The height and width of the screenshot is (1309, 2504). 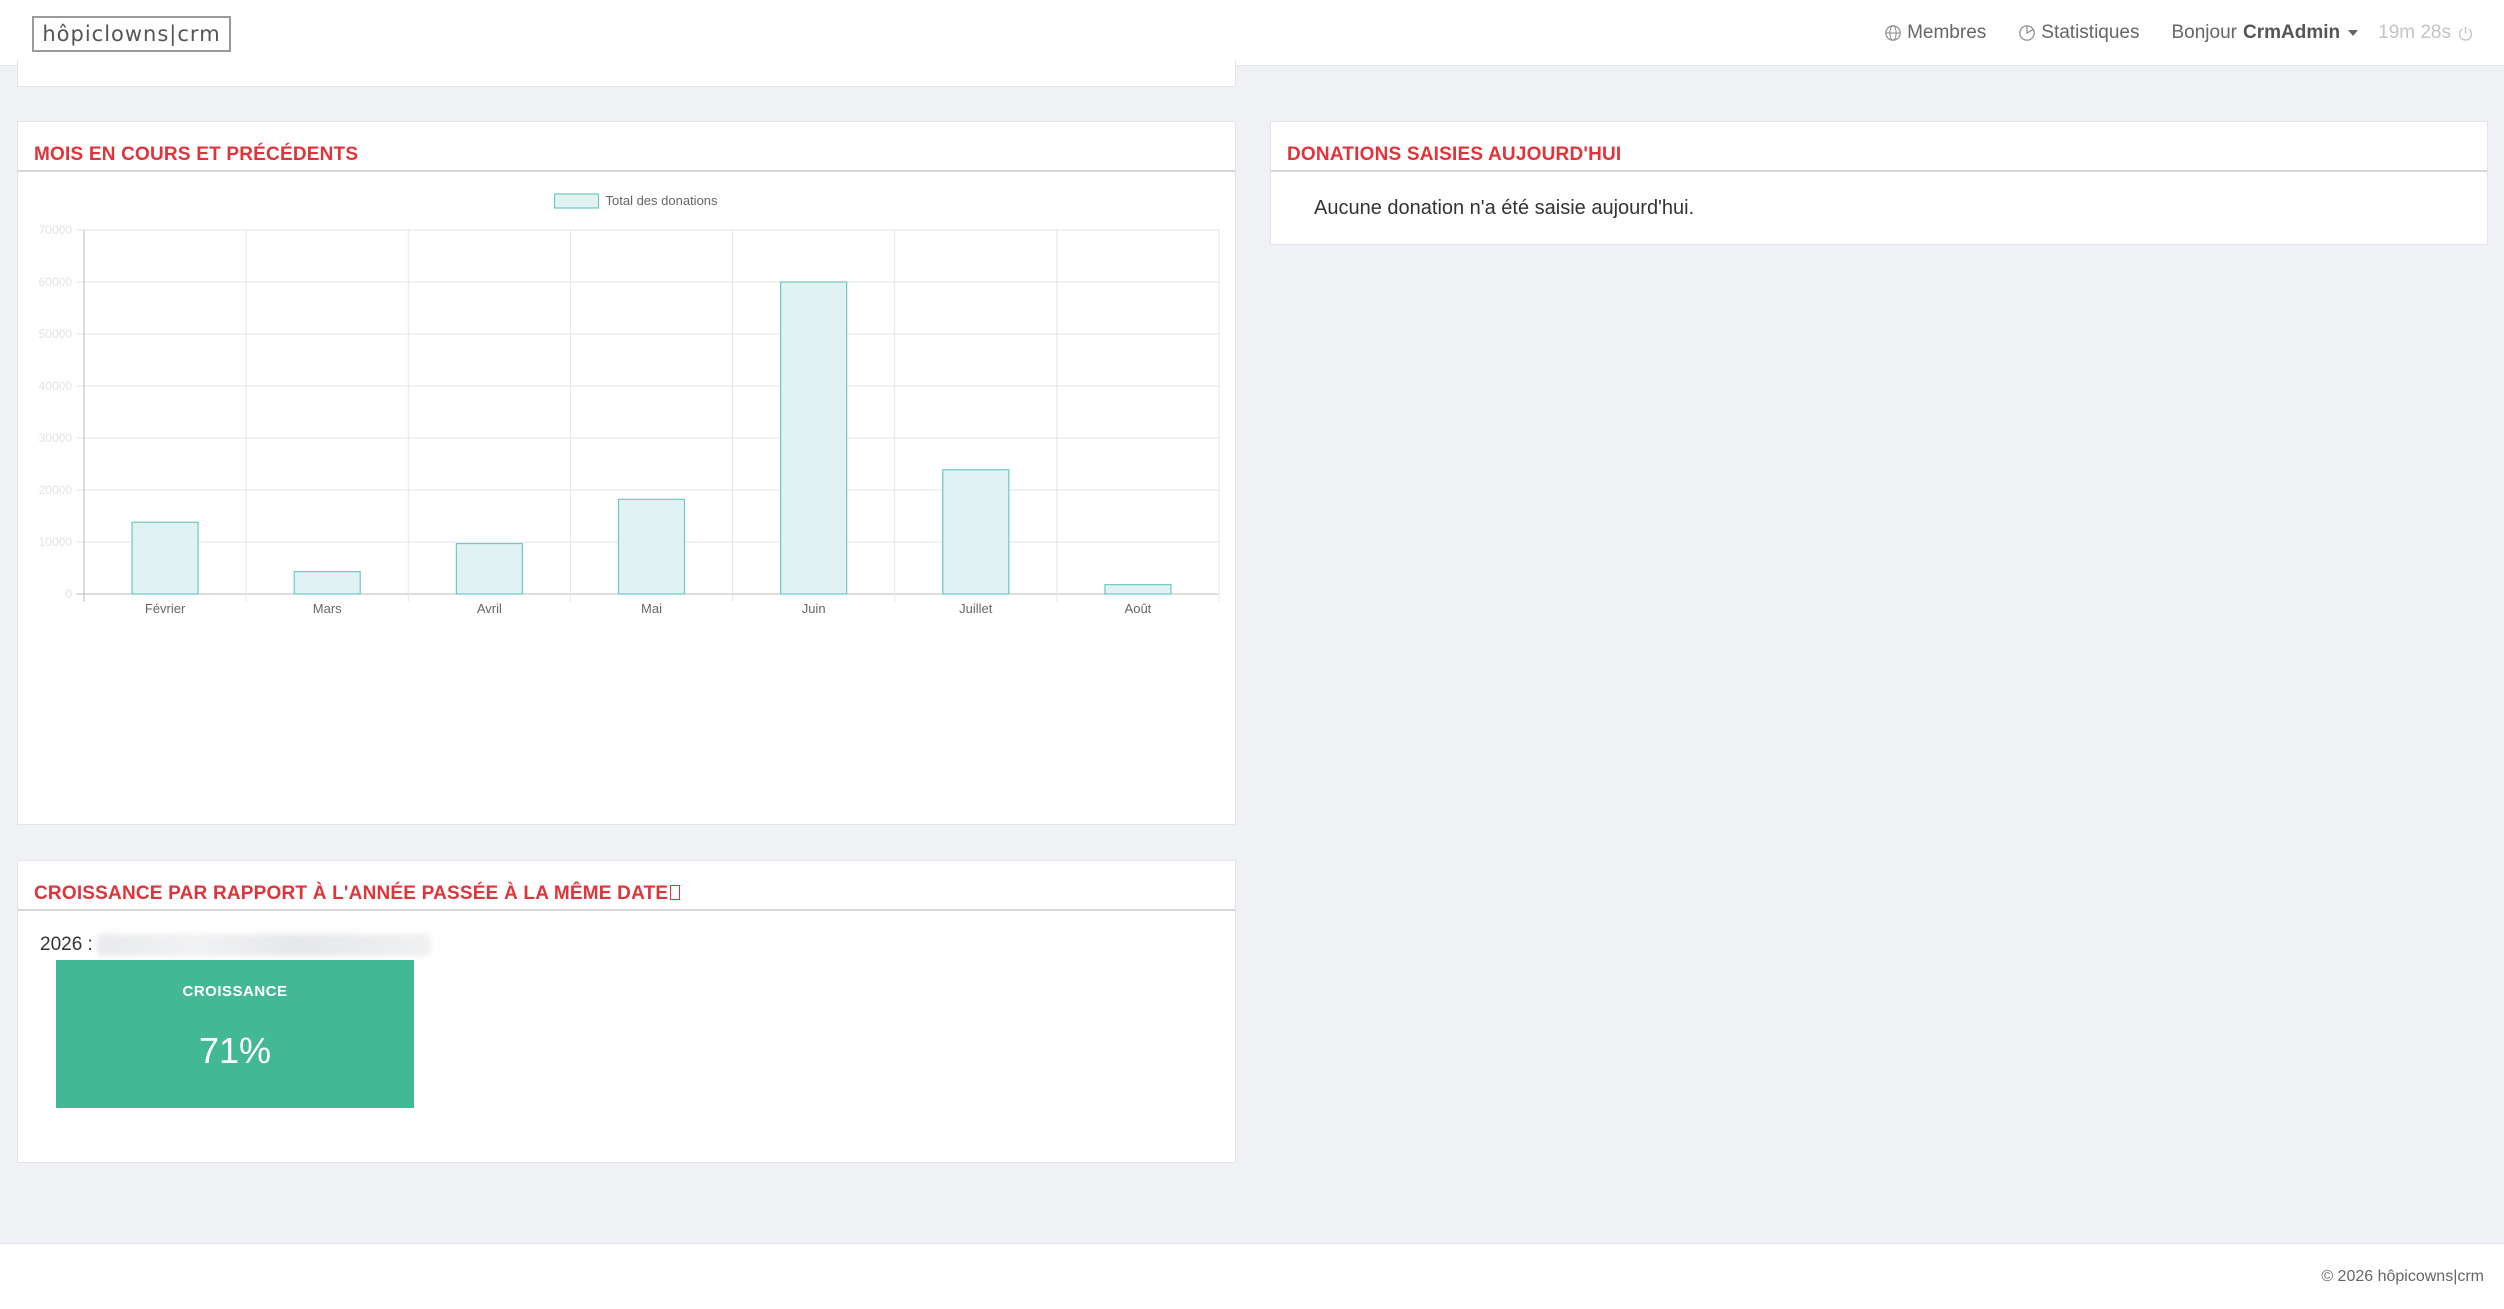 I want to click on bar-avril, so click(x=489, y=568).